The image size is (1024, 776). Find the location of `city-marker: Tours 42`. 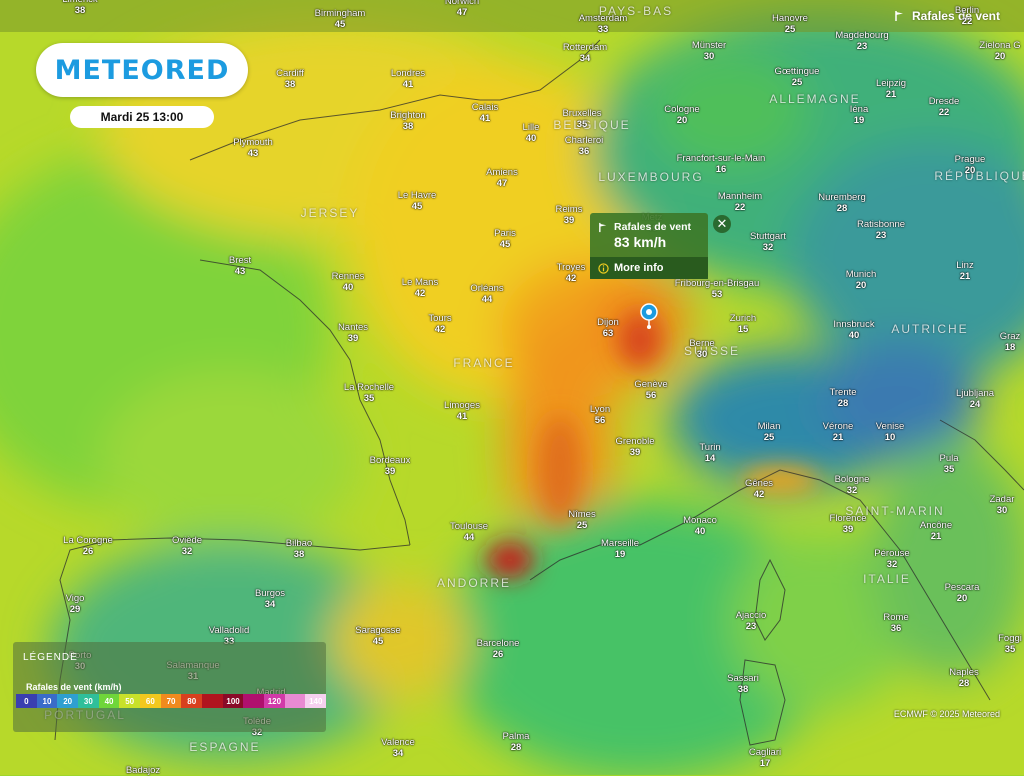

city-marker: Tours 42 is located at coordinates (439, 324).